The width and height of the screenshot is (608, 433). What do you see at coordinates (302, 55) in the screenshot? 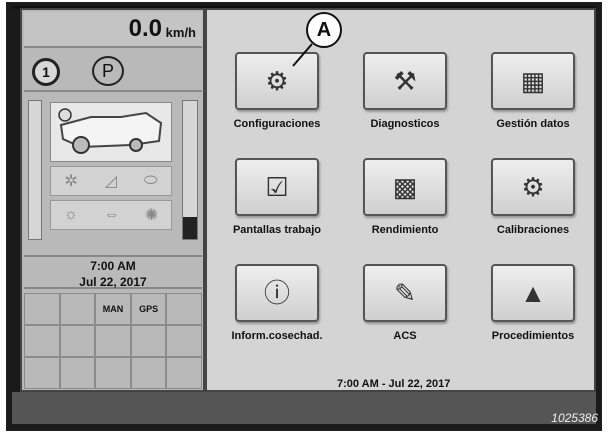
I see `callout-leader` at bounding box center [302, 55].